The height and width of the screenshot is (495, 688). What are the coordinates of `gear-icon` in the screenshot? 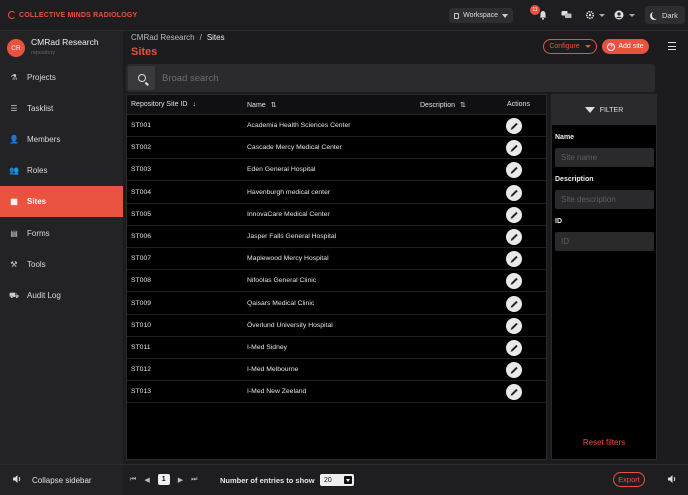 It's located at (590, 15).